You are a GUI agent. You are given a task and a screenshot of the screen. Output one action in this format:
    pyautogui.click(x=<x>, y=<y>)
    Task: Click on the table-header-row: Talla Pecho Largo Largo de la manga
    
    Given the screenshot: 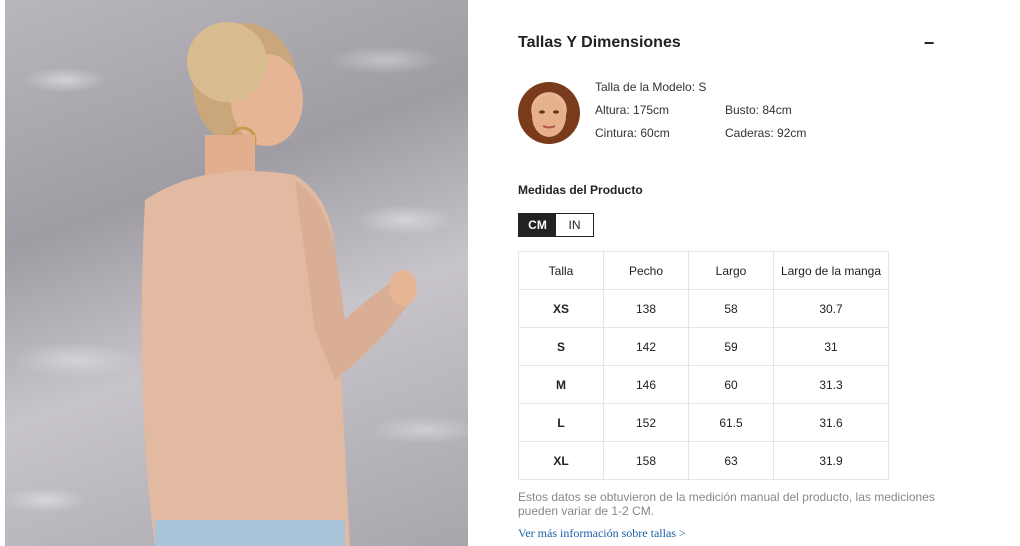 What is the action you would take?
    pyautogui.click(x=703, y=270)
    